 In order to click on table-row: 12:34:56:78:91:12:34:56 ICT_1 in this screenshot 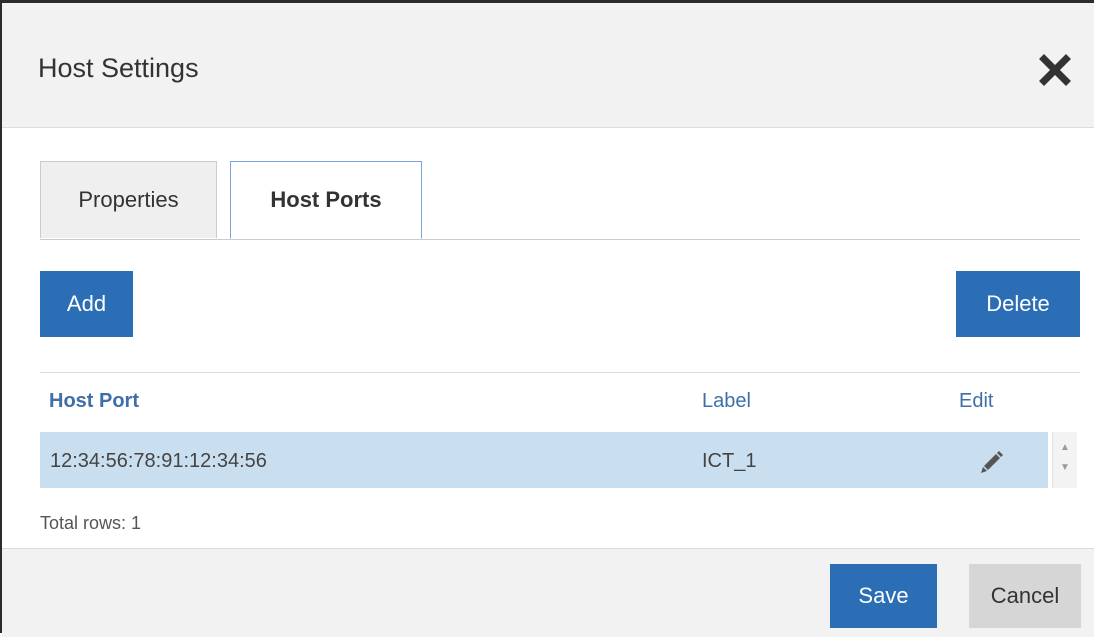, I will do `click(544, 460)`.